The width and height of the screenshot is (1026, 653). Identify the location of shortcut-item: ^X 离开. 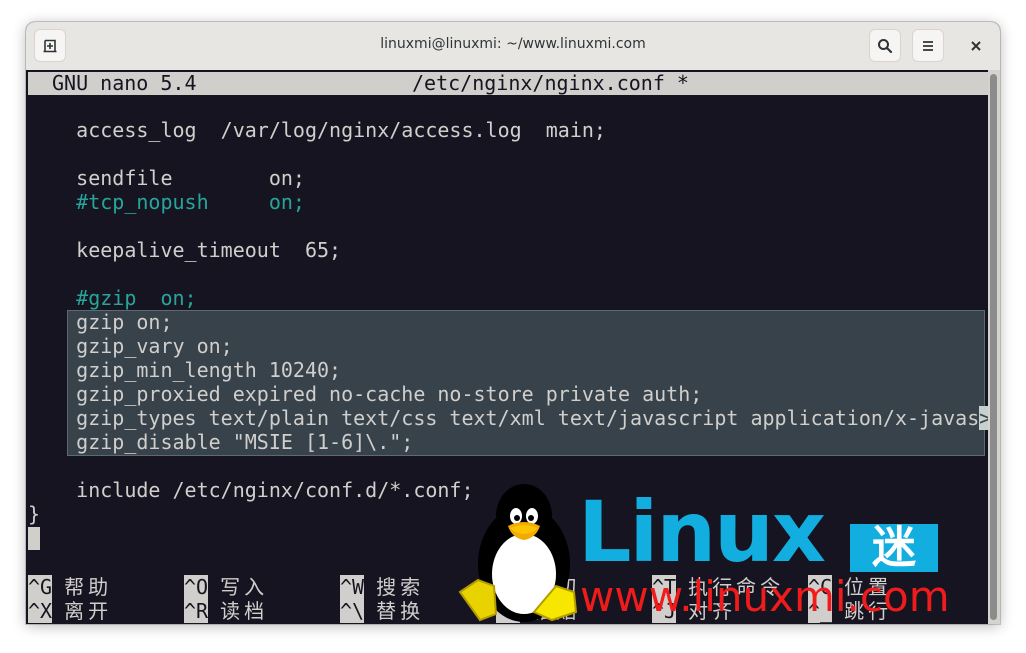
(70, 611).